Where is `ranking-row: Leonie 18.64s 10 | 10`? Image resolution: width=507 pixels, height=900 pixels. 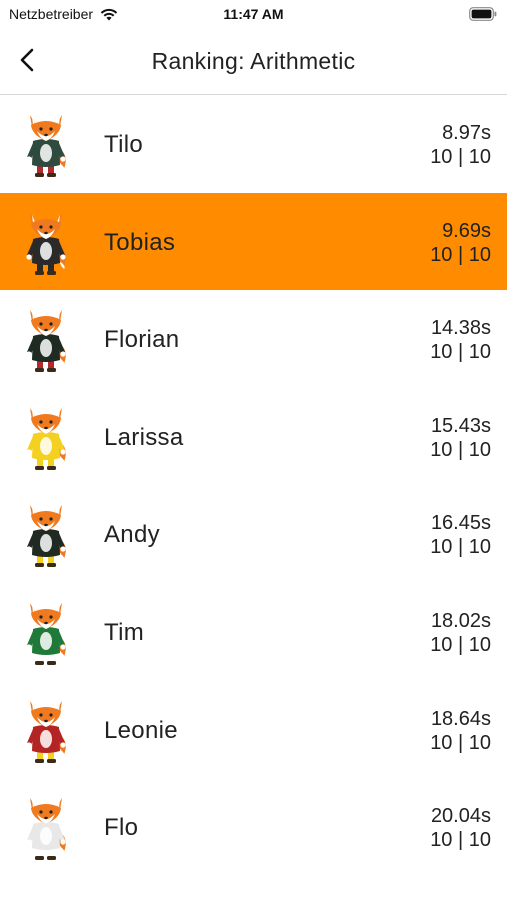 ranking-row: Leonie 18.64s 10 | 10 is located at coordinates (253, 729).